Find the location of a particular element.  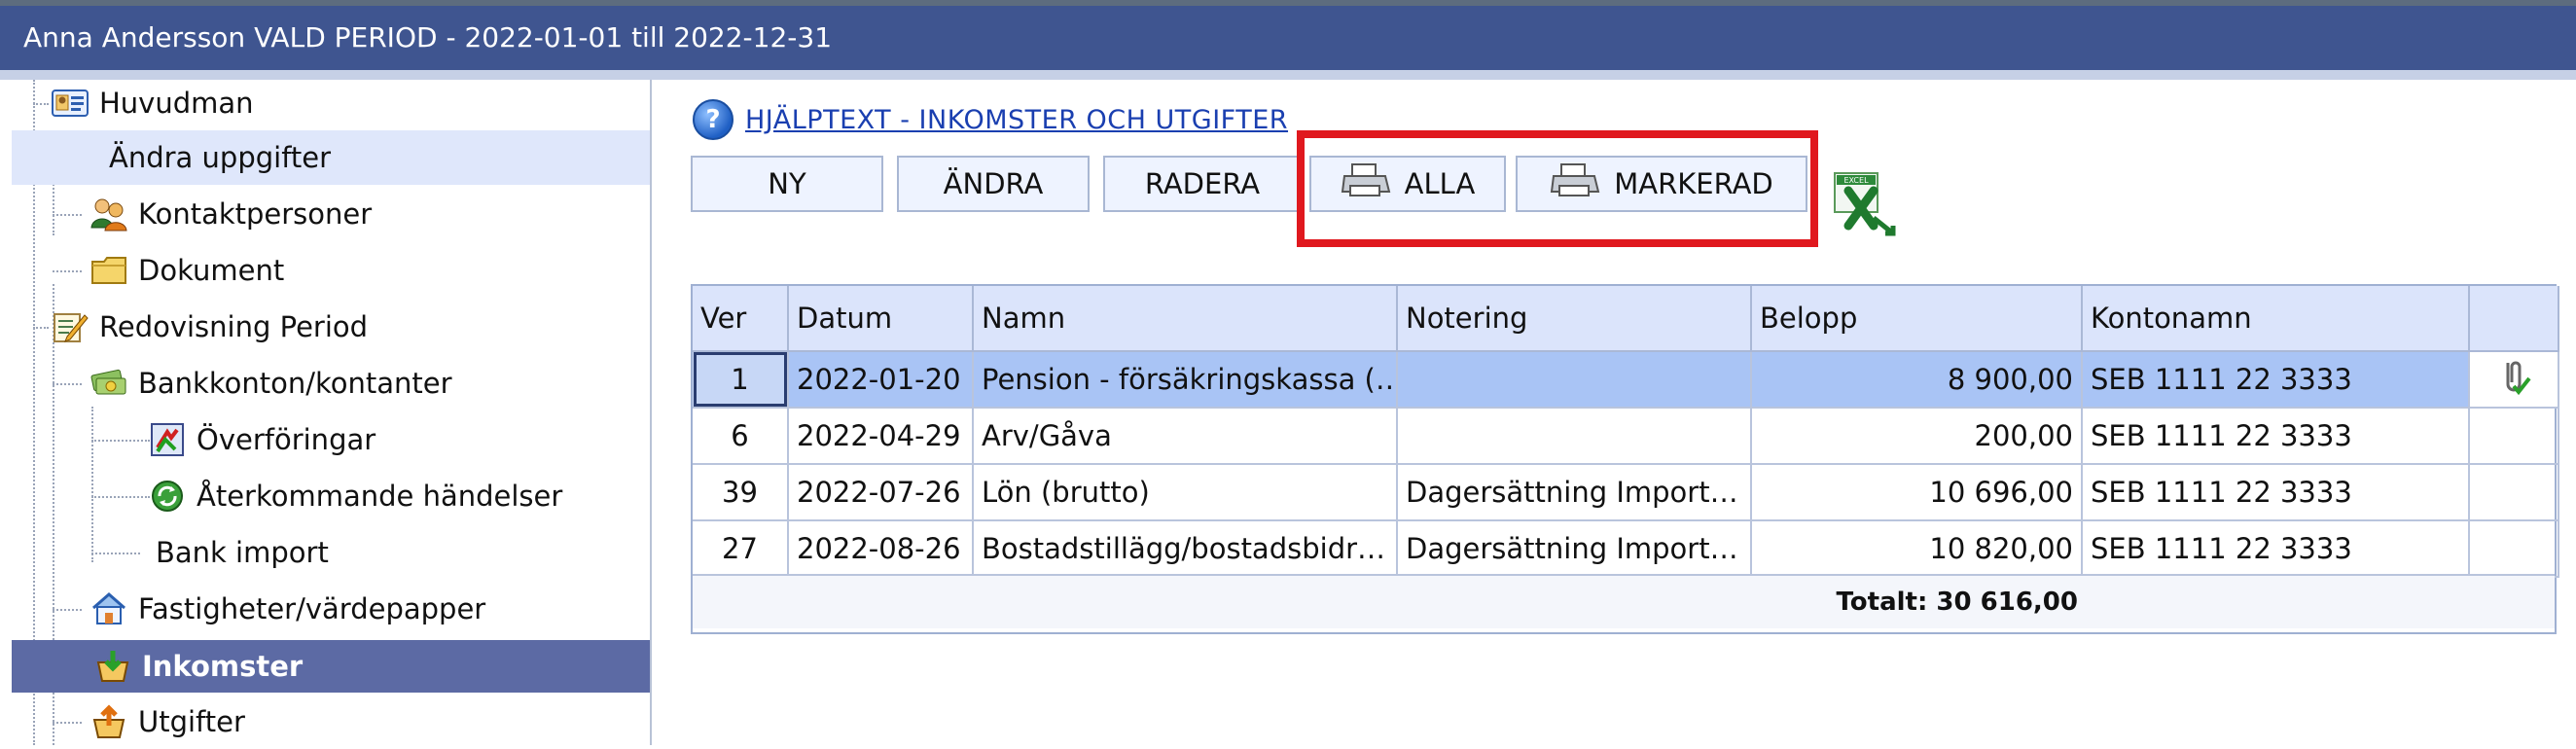

cell-ver: 27 is located at coordinates (741, 549).